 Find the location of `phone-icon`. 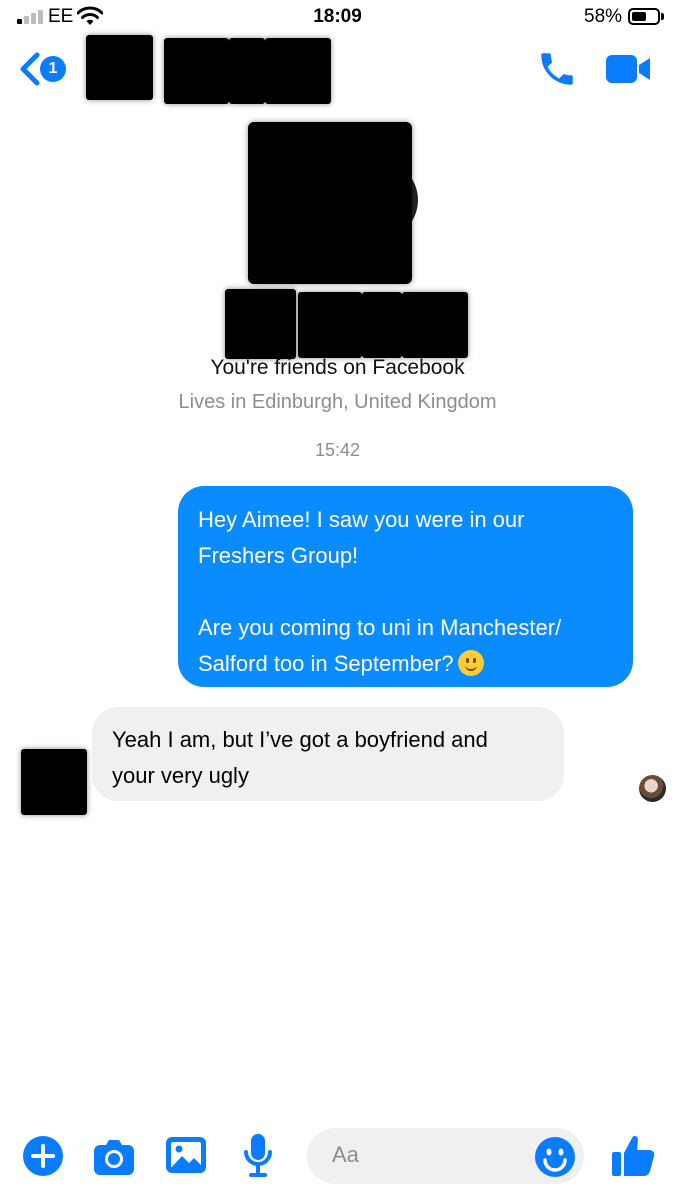

phone-icon is located at coordinates (557, 69).